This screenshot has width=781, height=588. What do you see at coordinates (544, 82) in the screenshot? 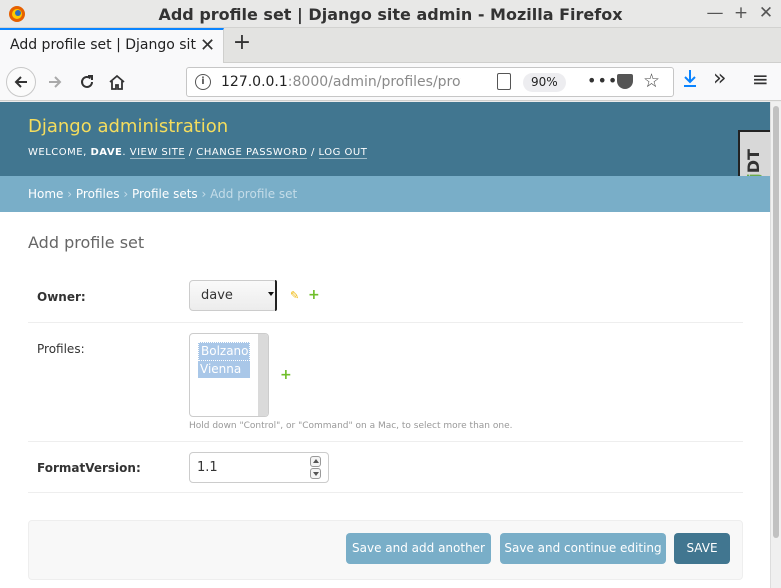
I see `zoom-level: 90%` at bounding box center [544, 82].